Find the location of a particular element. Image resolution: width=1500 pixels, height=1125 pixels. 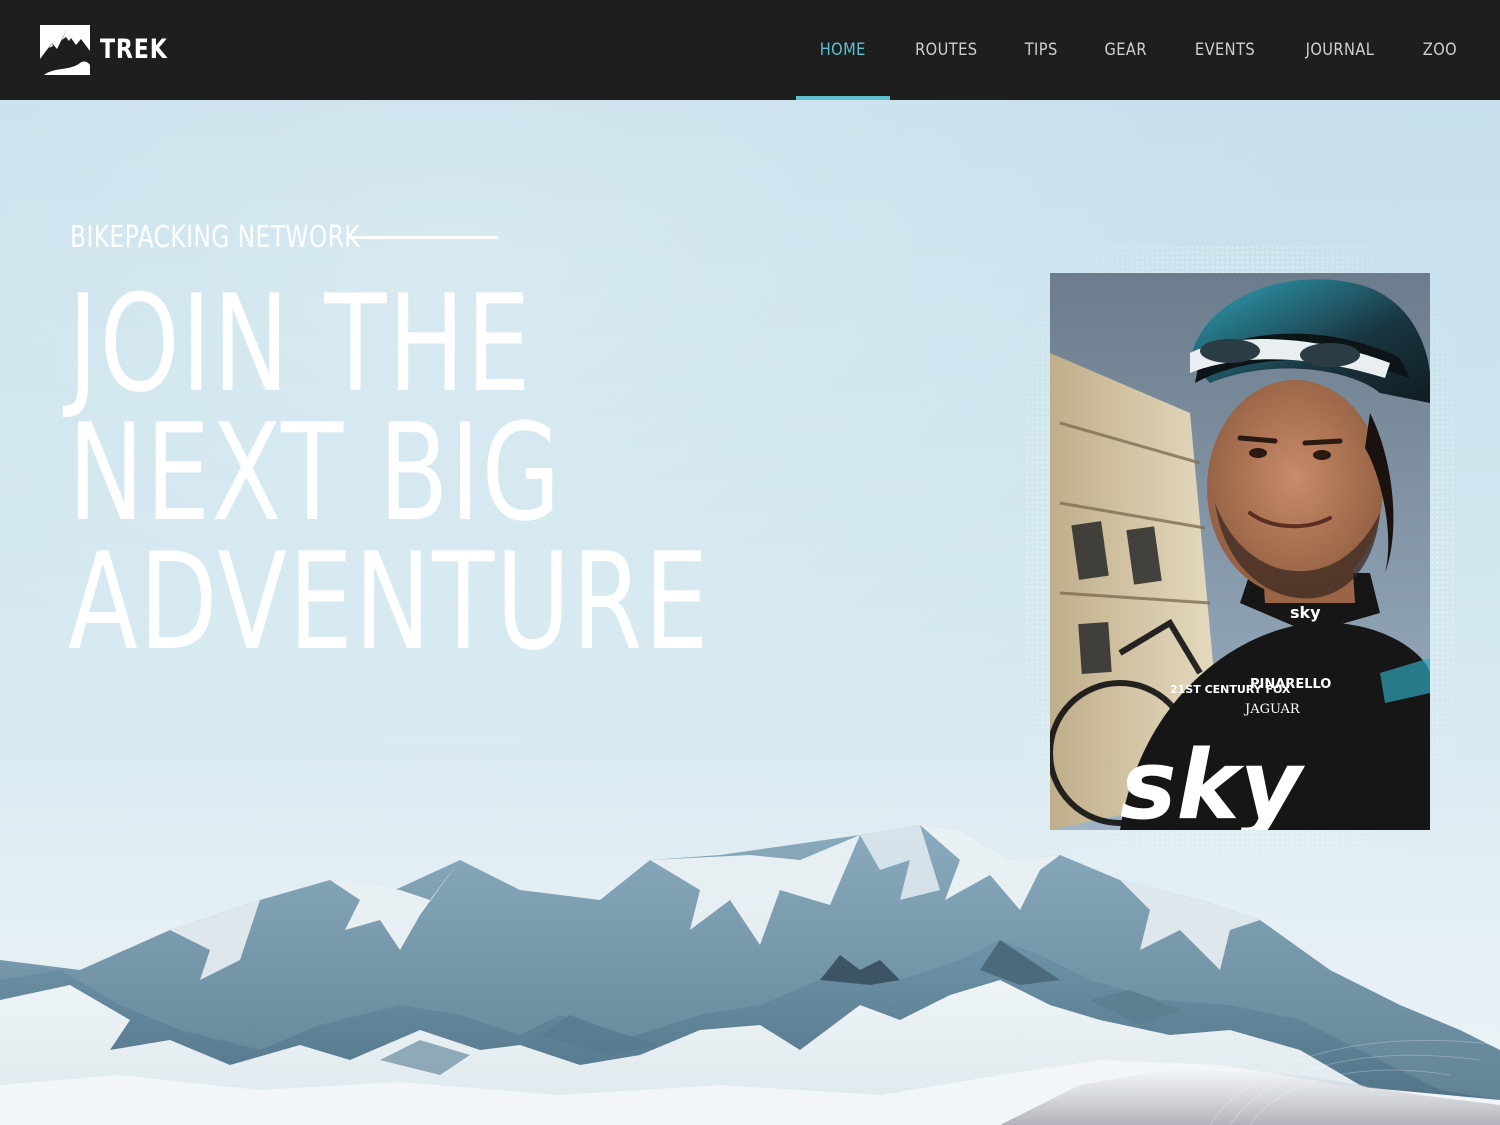

eyebrow-label: BIKEPACKING NETWORK is located at coordinates (215, 237).